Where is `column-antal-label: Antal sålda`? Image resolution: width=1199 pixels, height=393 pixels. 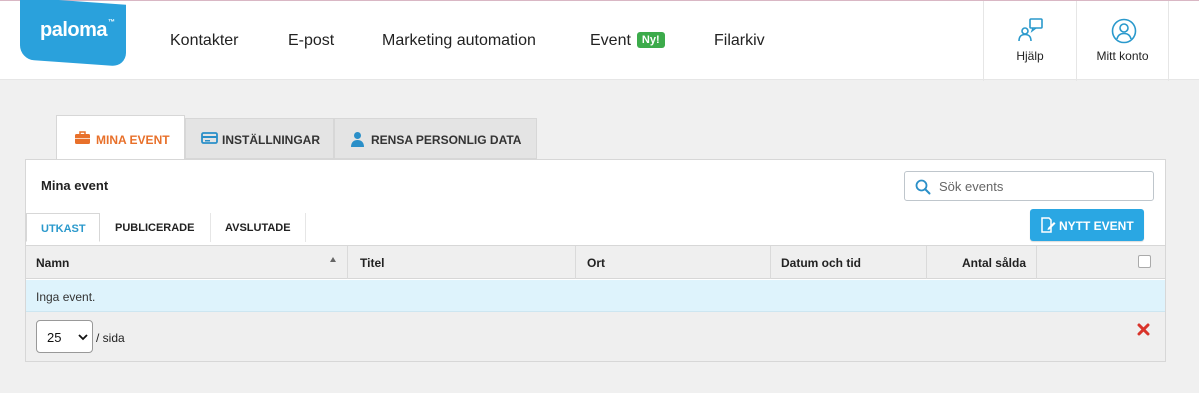
column-antal-label: Antal sålda is located at coordinates (993, 263).